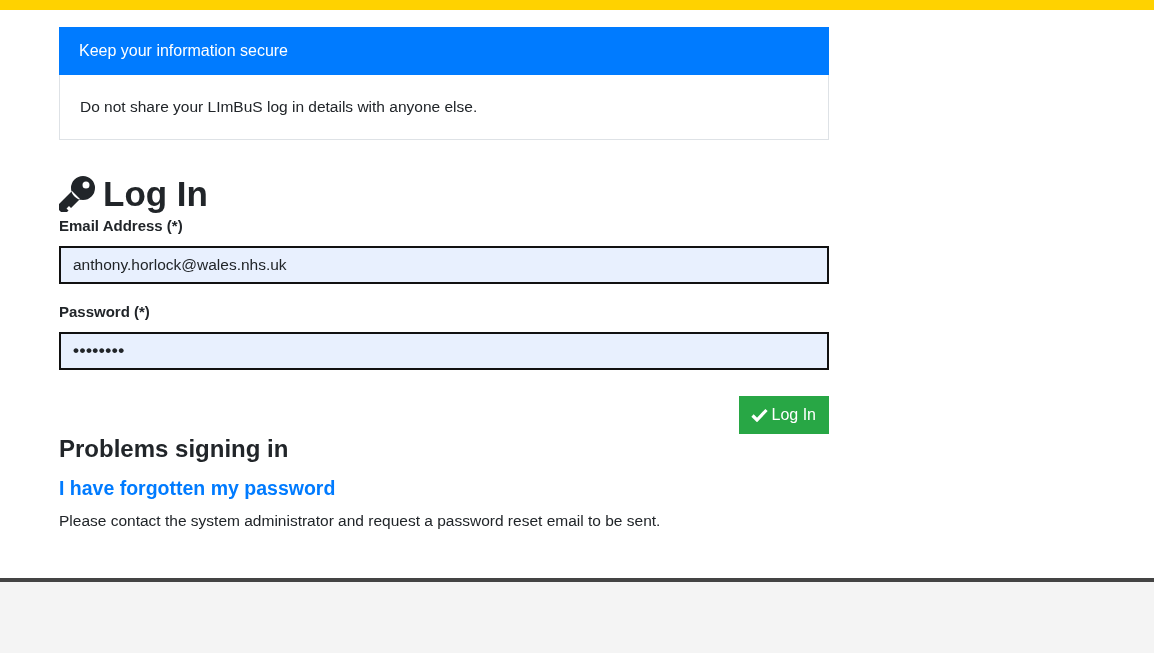  I want to click on field-label: Password (*), so click(104, 312).